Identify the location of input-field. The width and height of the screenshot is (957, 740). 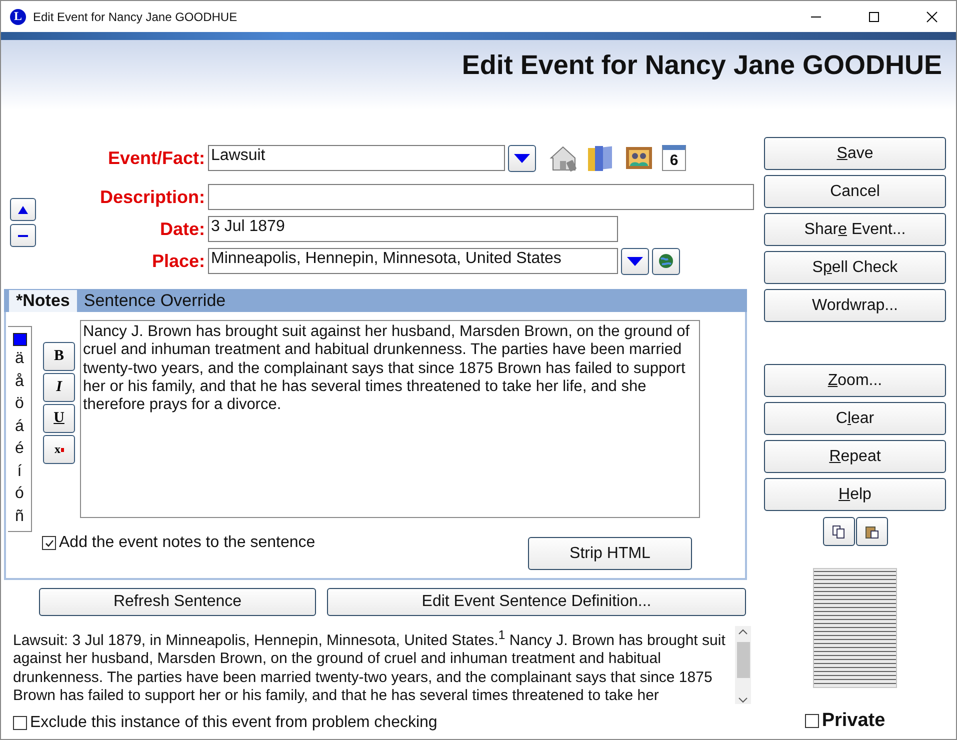
(481, 197).